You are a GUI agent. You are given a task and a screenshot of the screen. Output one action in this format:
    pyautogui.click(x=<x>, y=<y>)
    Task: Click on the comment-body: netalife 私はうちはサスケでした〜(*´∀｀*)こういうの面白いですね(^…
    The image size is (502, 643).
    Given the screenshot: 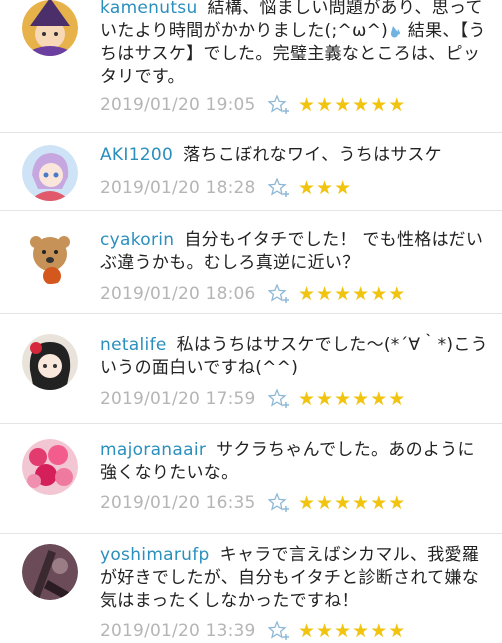 What is the action you would take?
    pyautogui.click(x=294, y=357)
    